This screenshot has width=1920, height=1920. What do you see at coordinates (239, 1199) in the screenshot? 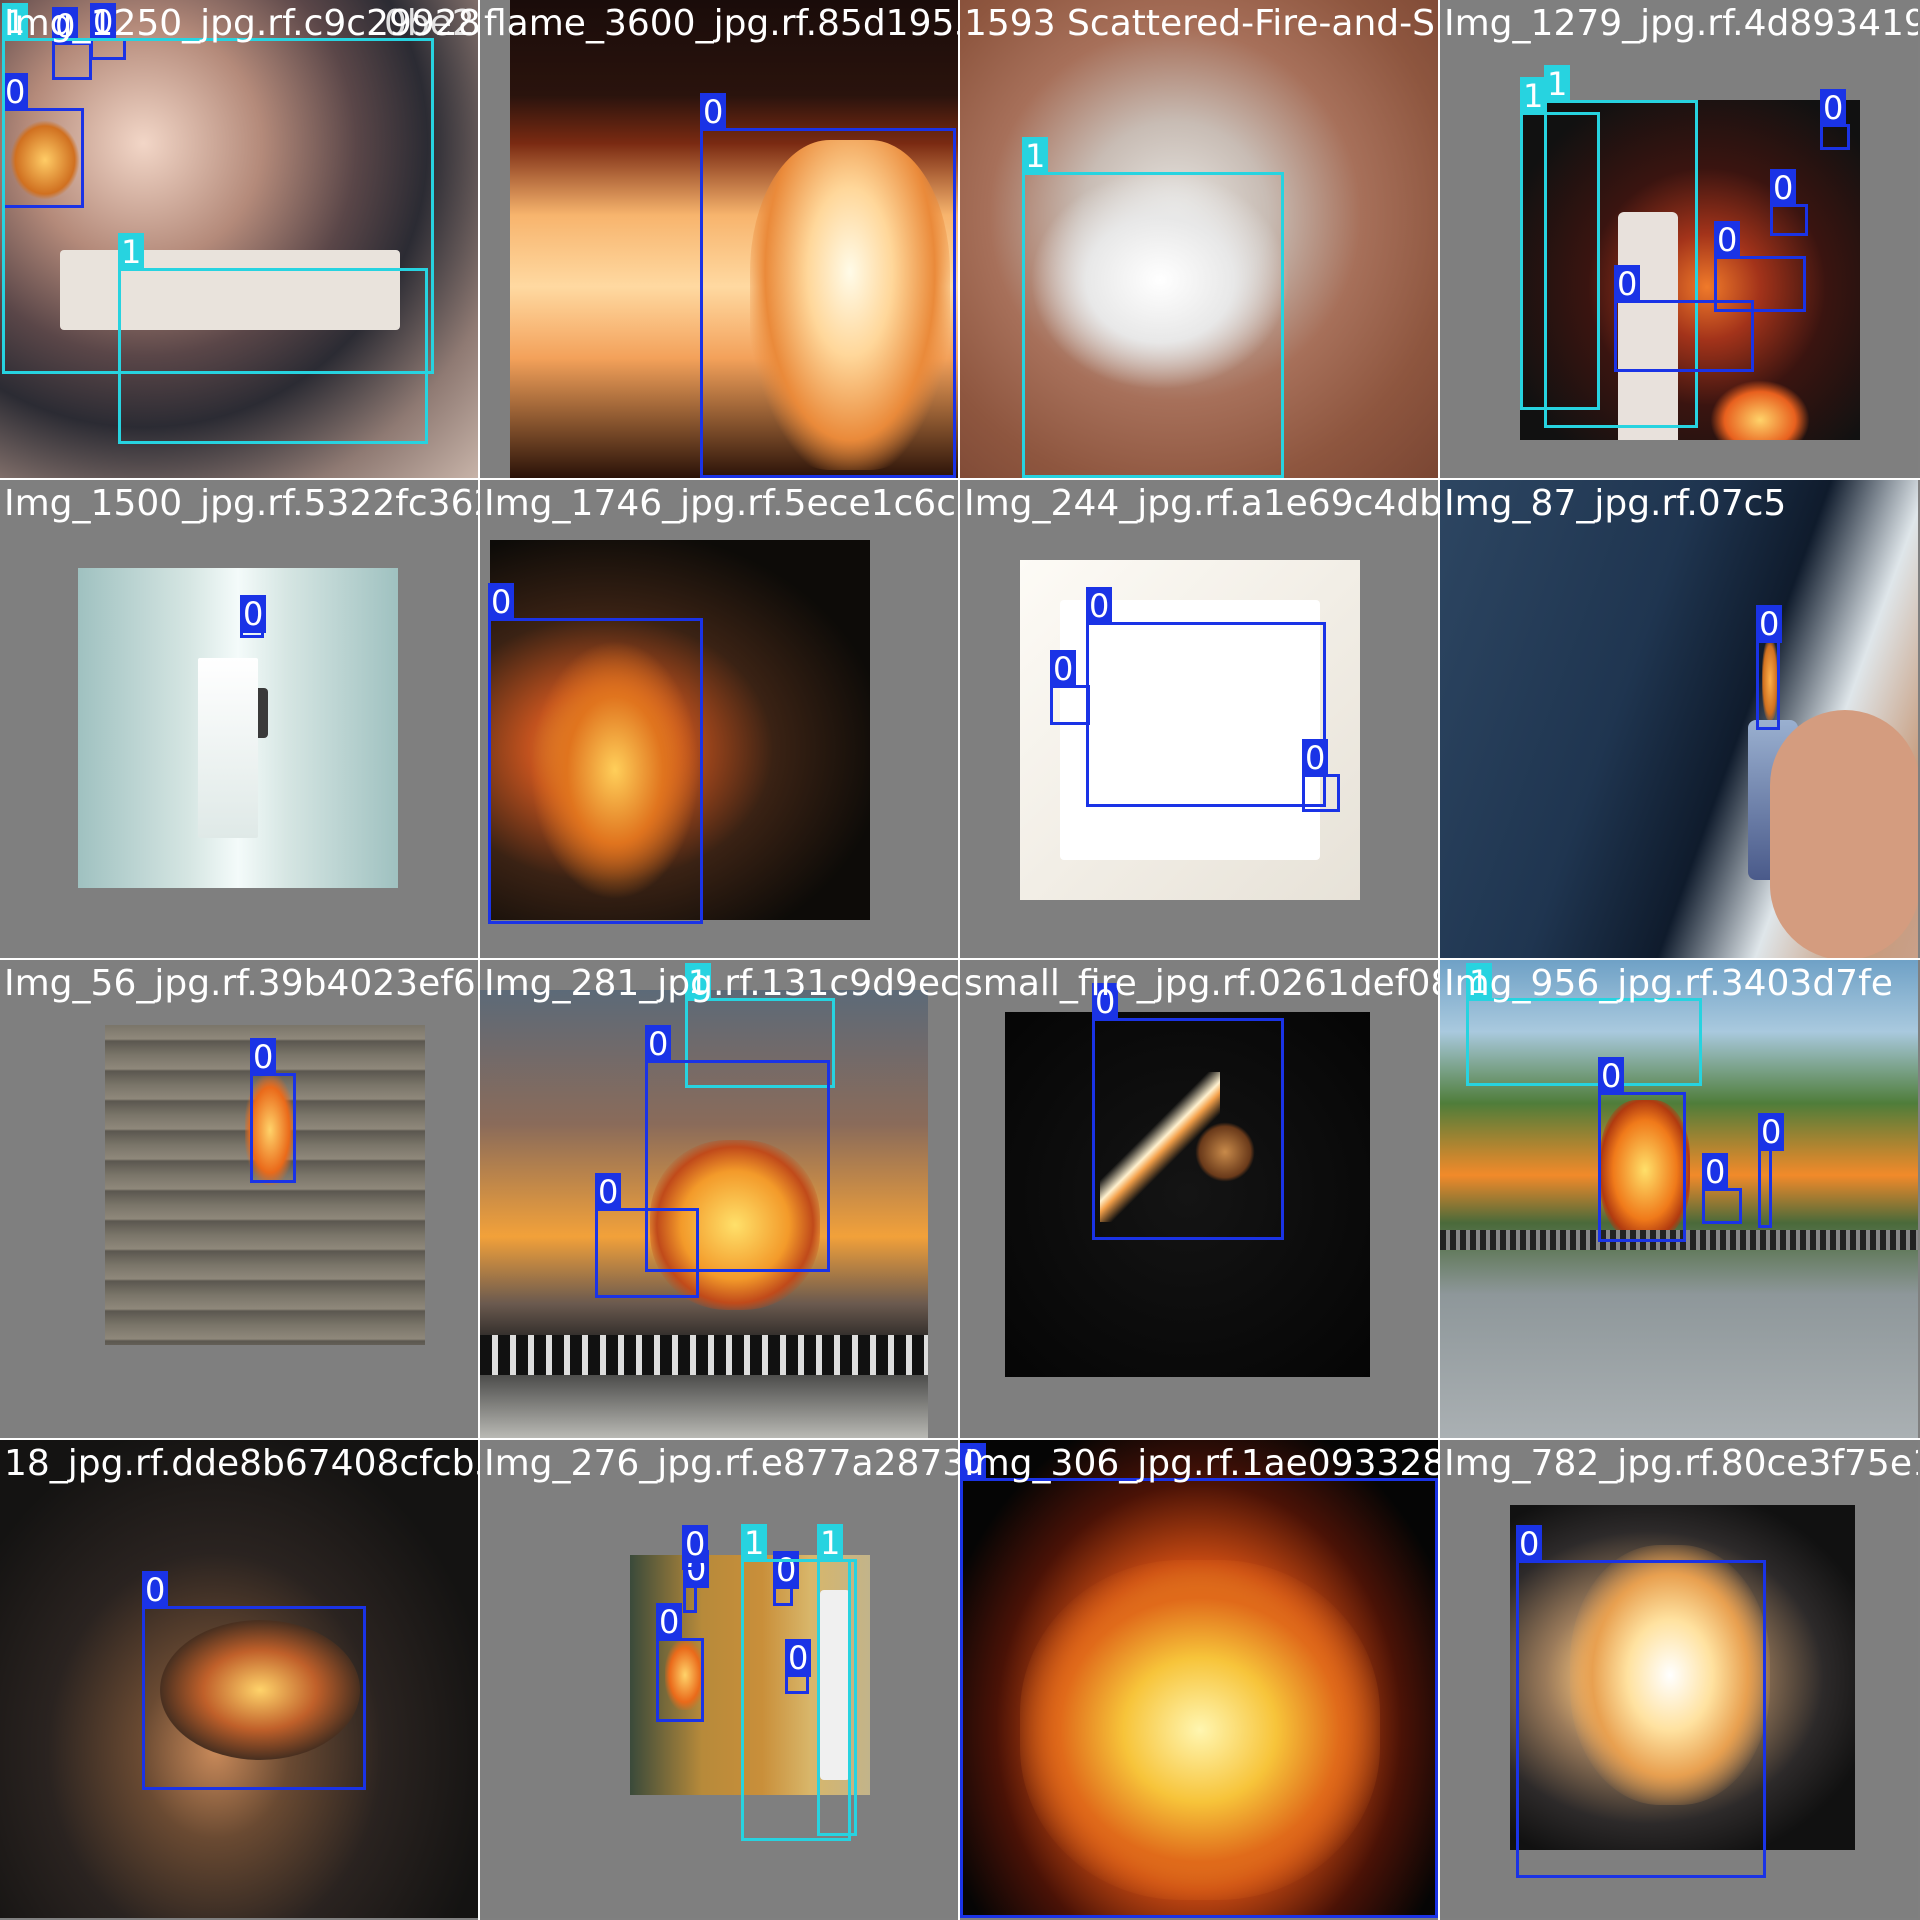
I see `mosaic-tile: 0 Img_56_jpg.rf.39b4023ef63` at bounding box center [239, 1199].